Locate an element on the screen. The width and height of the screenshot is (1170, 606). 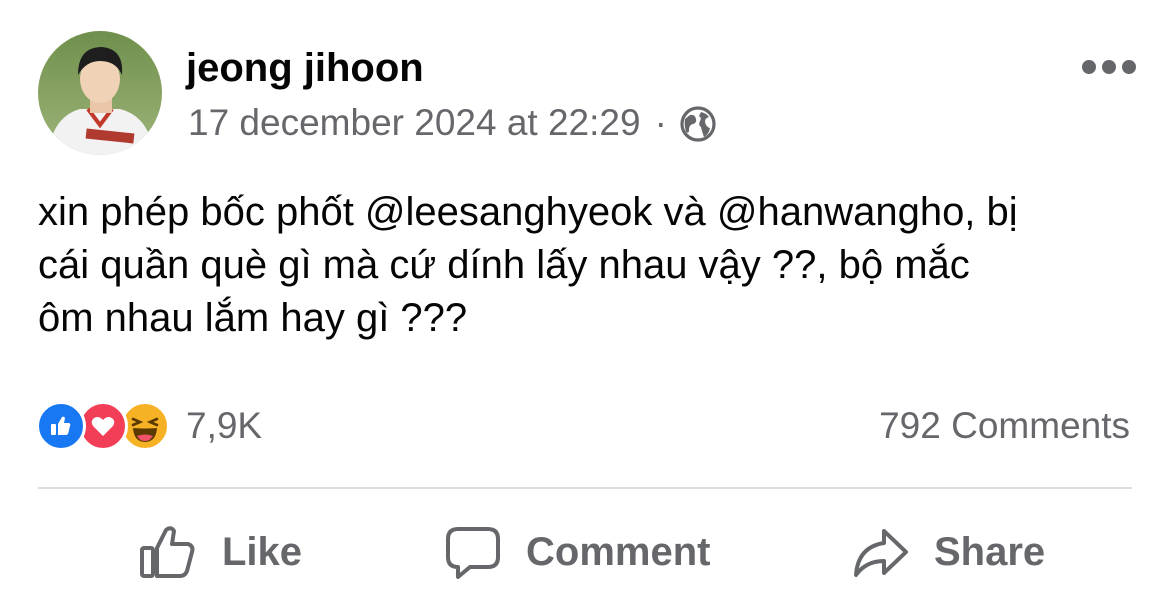
more-options-icon is located at coordinates (1109, 67).